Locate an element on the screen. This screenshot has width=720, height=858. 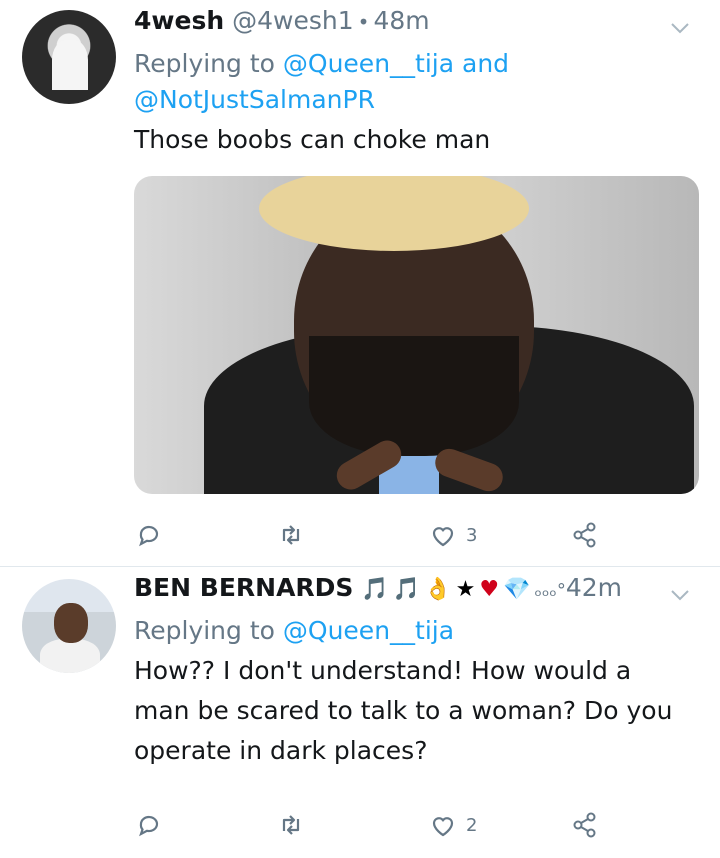
heart-emoji: ♥ is located at coordinates (489, 589).